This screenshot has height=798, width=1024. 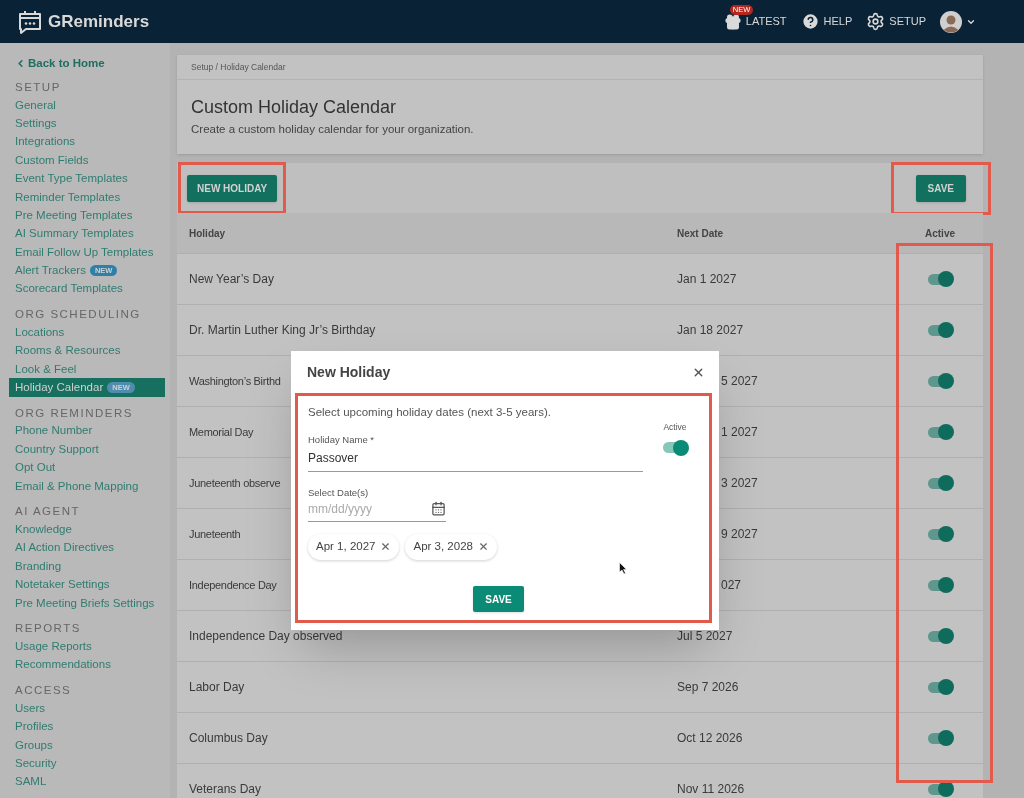 What do you see at coordinates (36, 123) in the screenshot?
I see `item-label: Settings` at bounding box center [36, 123].